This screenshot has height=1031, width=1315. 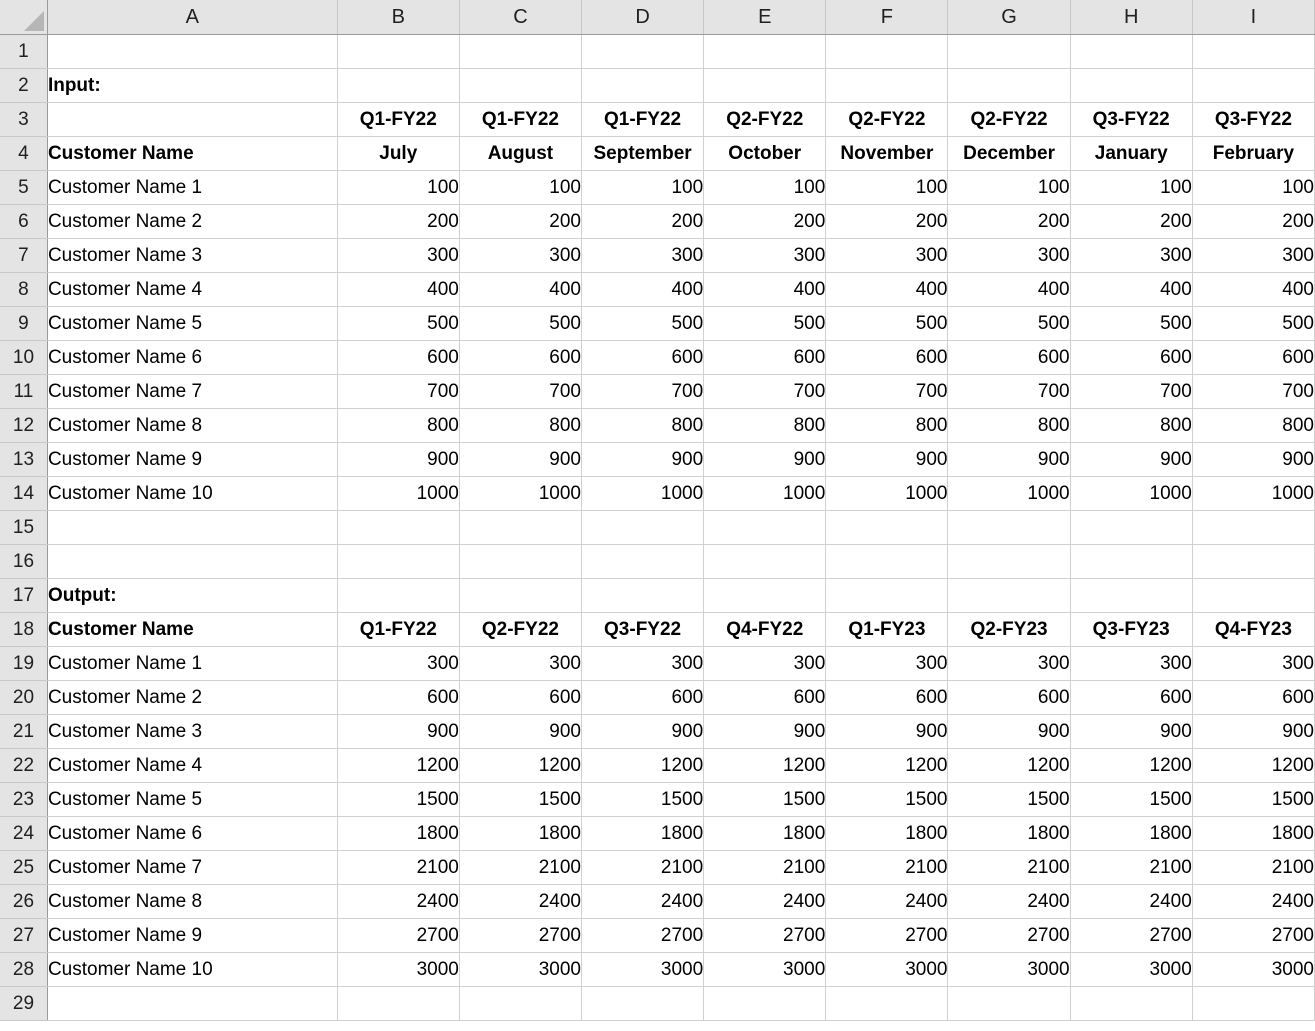 What do you see at coordinates (24, 425) in the screenshot?
I see `row-header-12: 12` at bounding box center [24, 425].